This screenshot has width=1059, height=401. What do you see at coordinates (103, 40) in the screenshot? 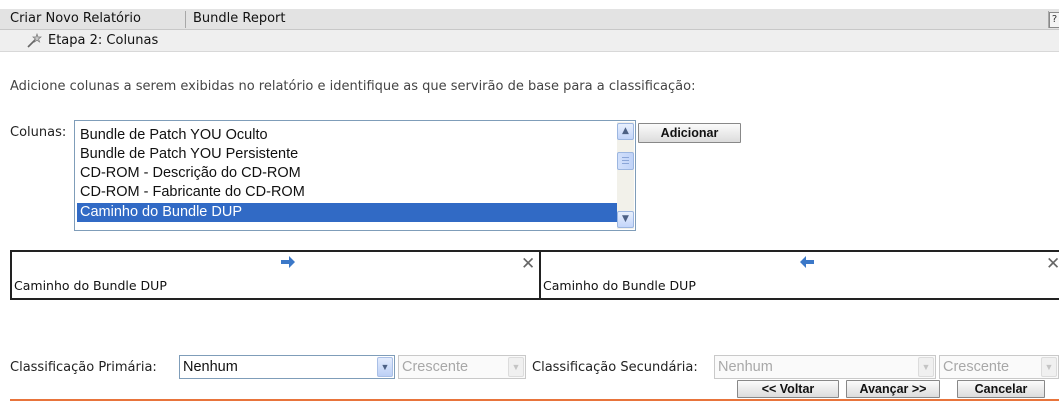
I see `step-title: Etapa 2: Colunas` at bounding box center [103, 40].